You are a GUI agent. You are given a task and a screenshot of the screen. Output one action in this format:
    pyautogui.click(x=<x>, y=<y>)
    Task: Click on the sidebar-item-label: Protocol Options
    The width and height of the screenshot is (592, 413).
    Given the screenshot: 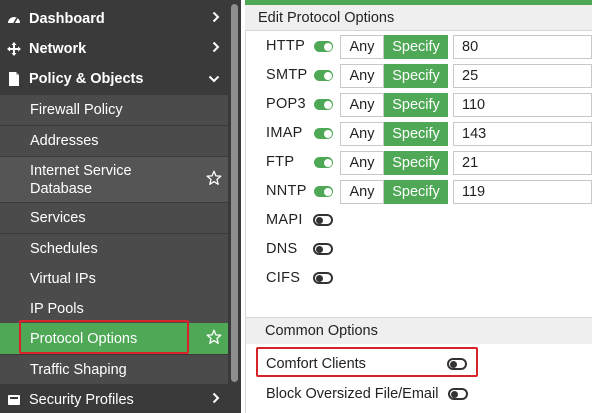 What is the action you would take?
    pyautogui.click(x=84, y=338)
    